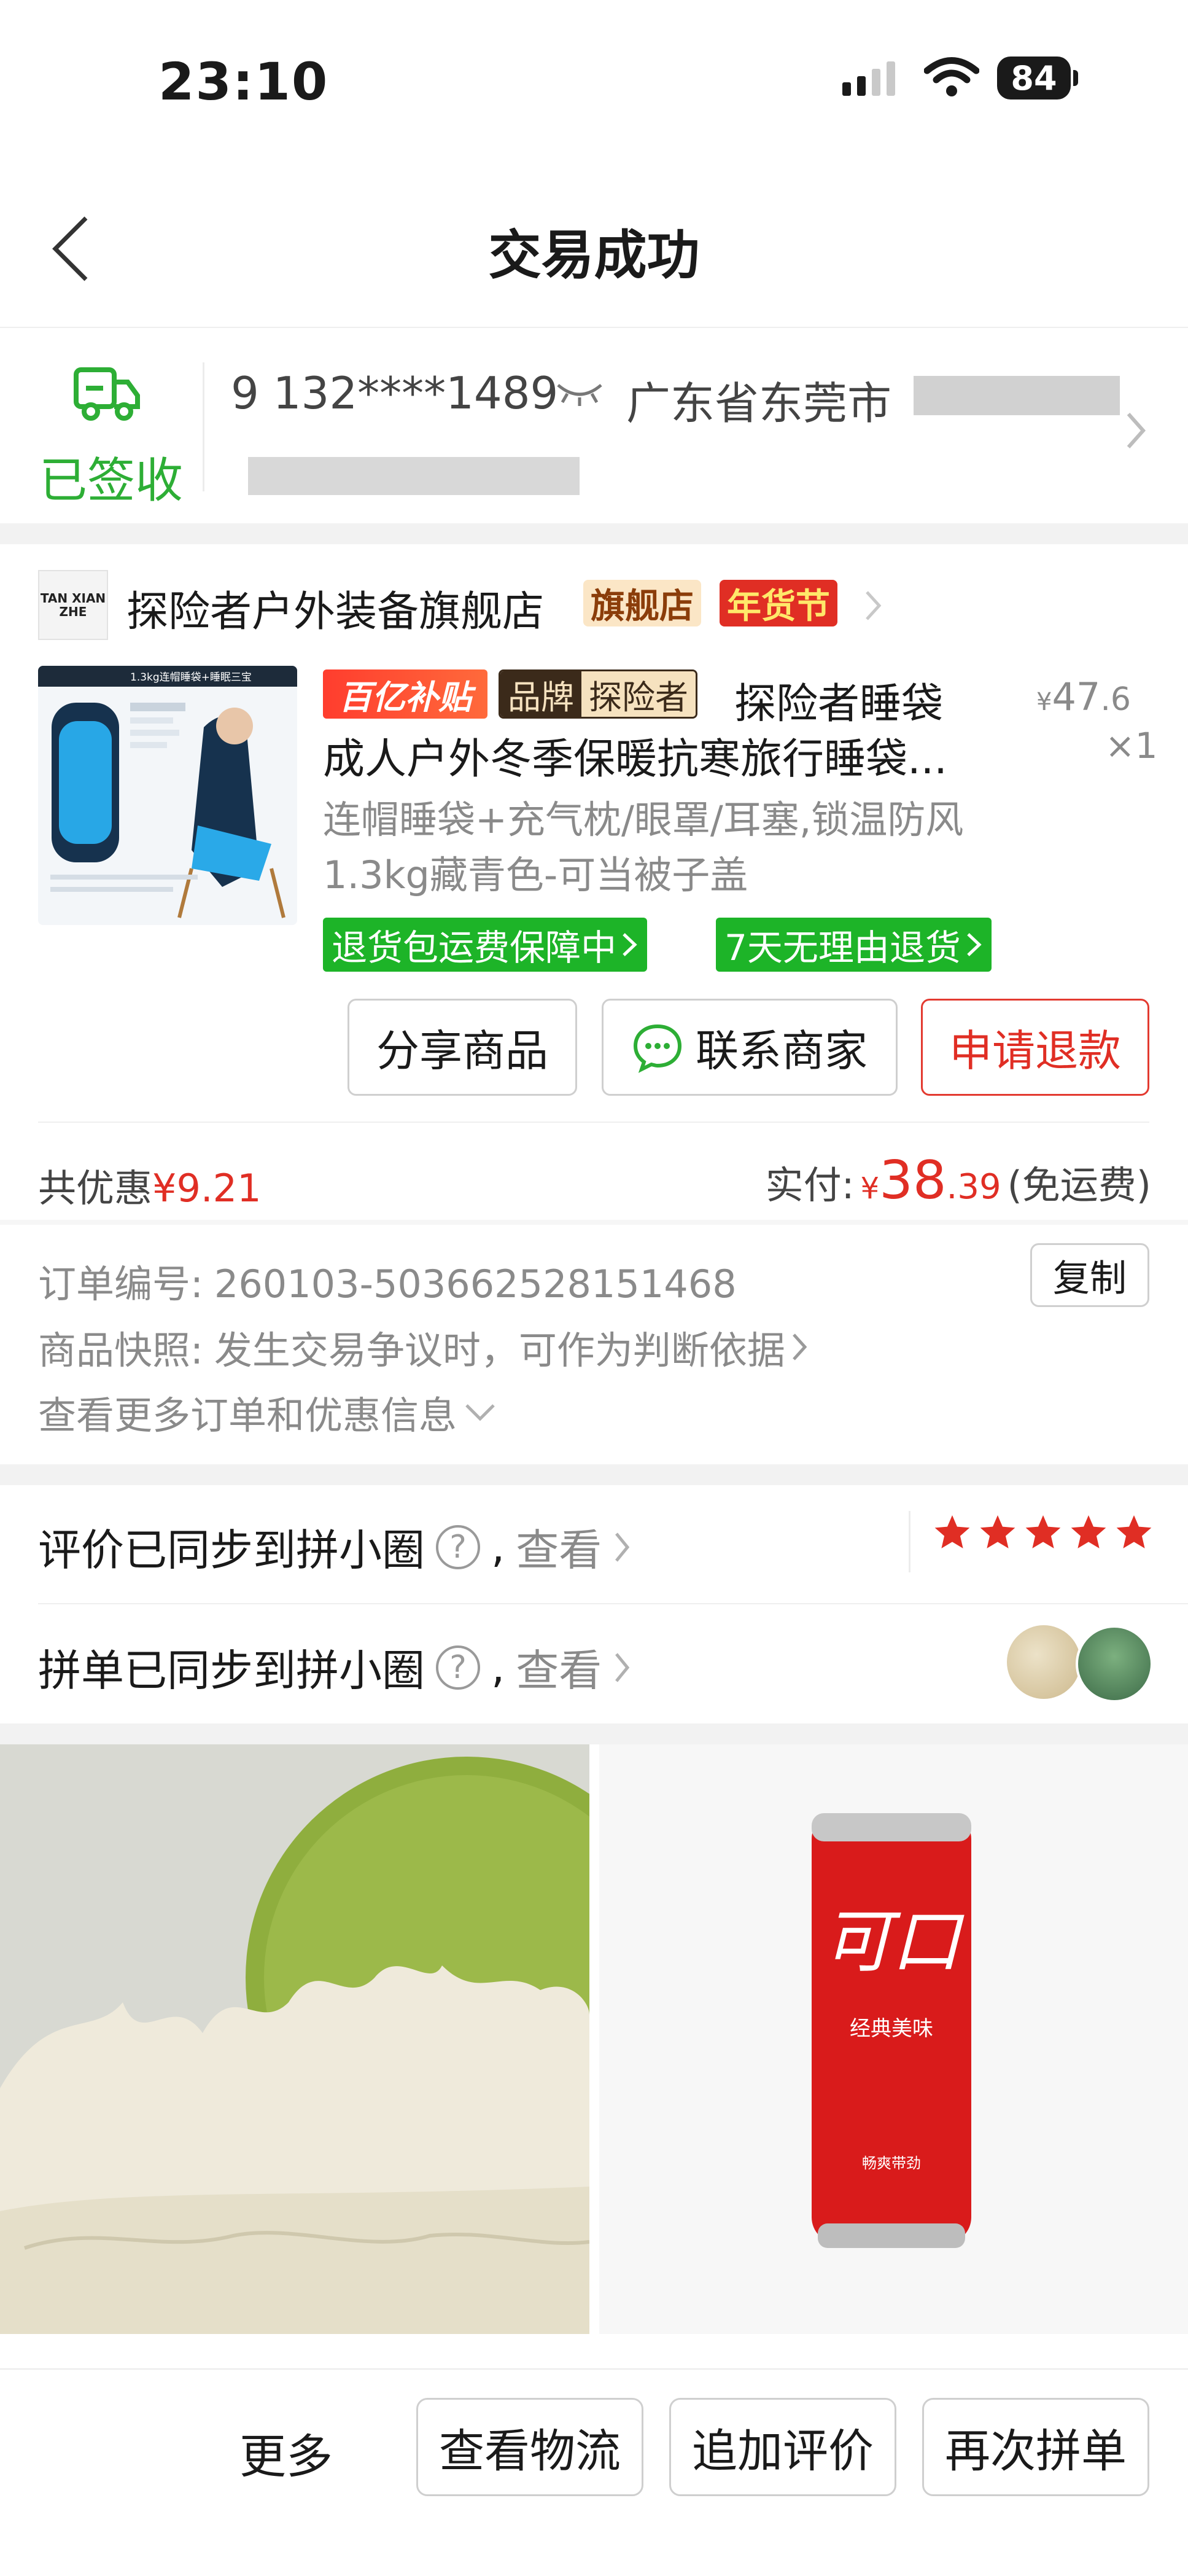  I want to click on festival-tag: 年货节, so click(779, 603).